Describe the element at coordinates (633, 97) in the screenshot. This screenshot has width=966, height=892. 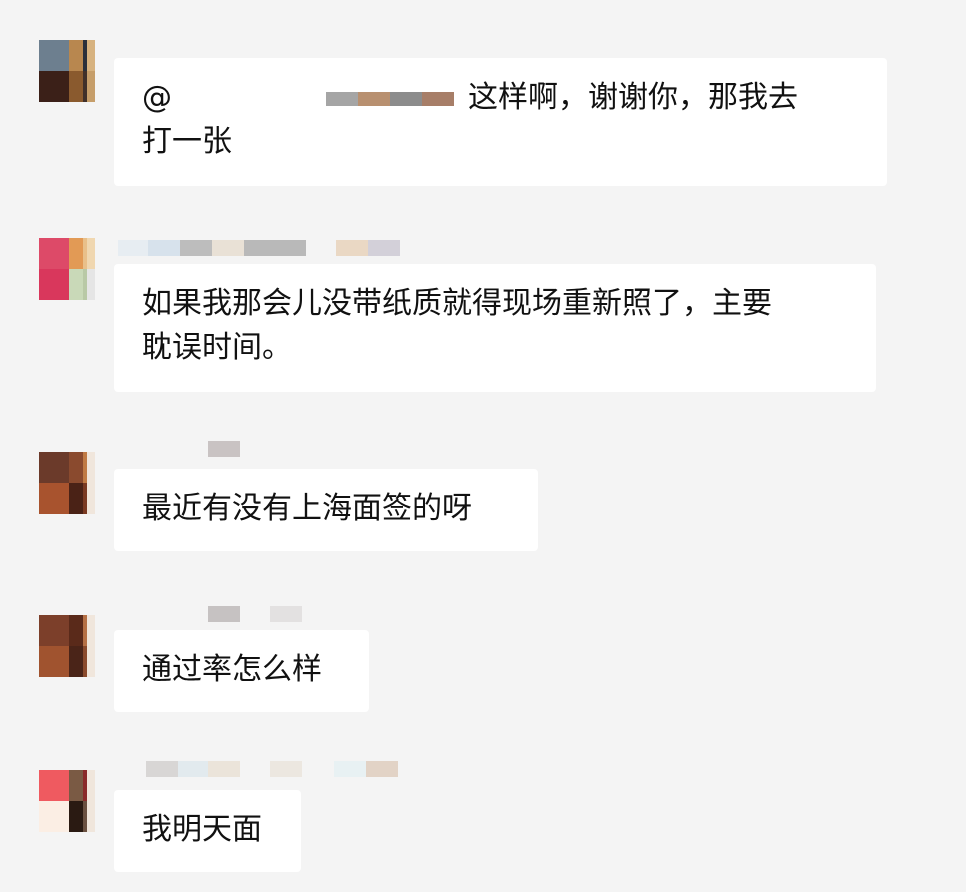
I see `message-text: 这样啊，谢谢你，那我去` at that location.